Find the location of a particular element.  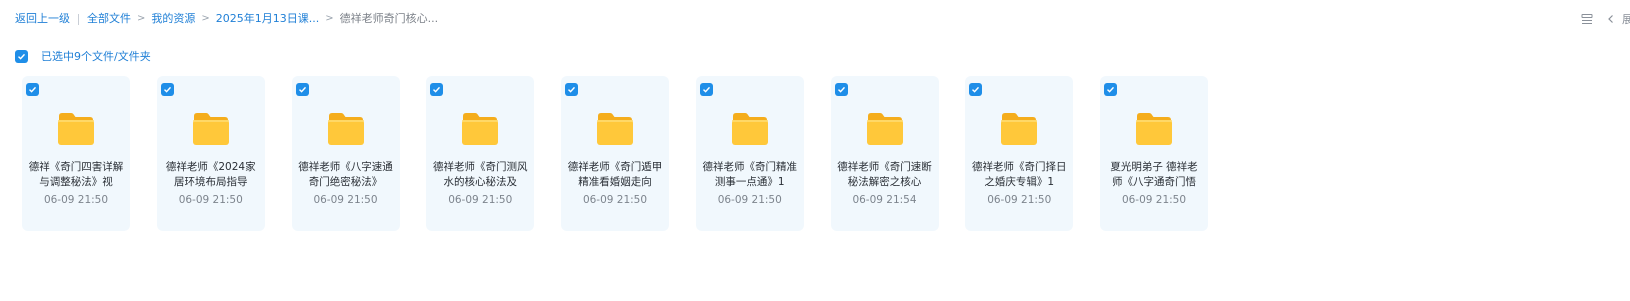

file-name: 德祥老师《八字速通奇门绝密秘法》 is located at coordinates (345, 174).